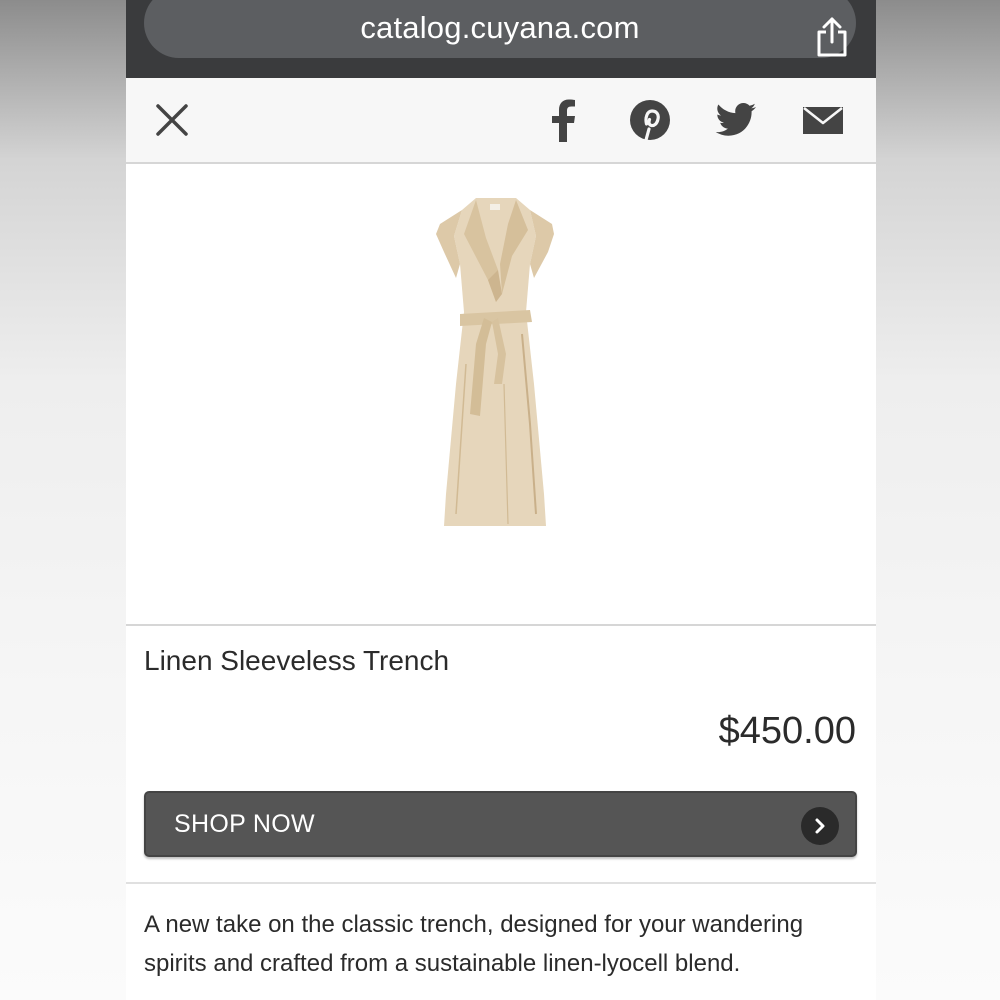 The width and height of the screenshot is (1000, 1000). What do you see at coordinates (63, 500) in the screenshot?
I see `backdrop-left` at bounding box center [63, 500].